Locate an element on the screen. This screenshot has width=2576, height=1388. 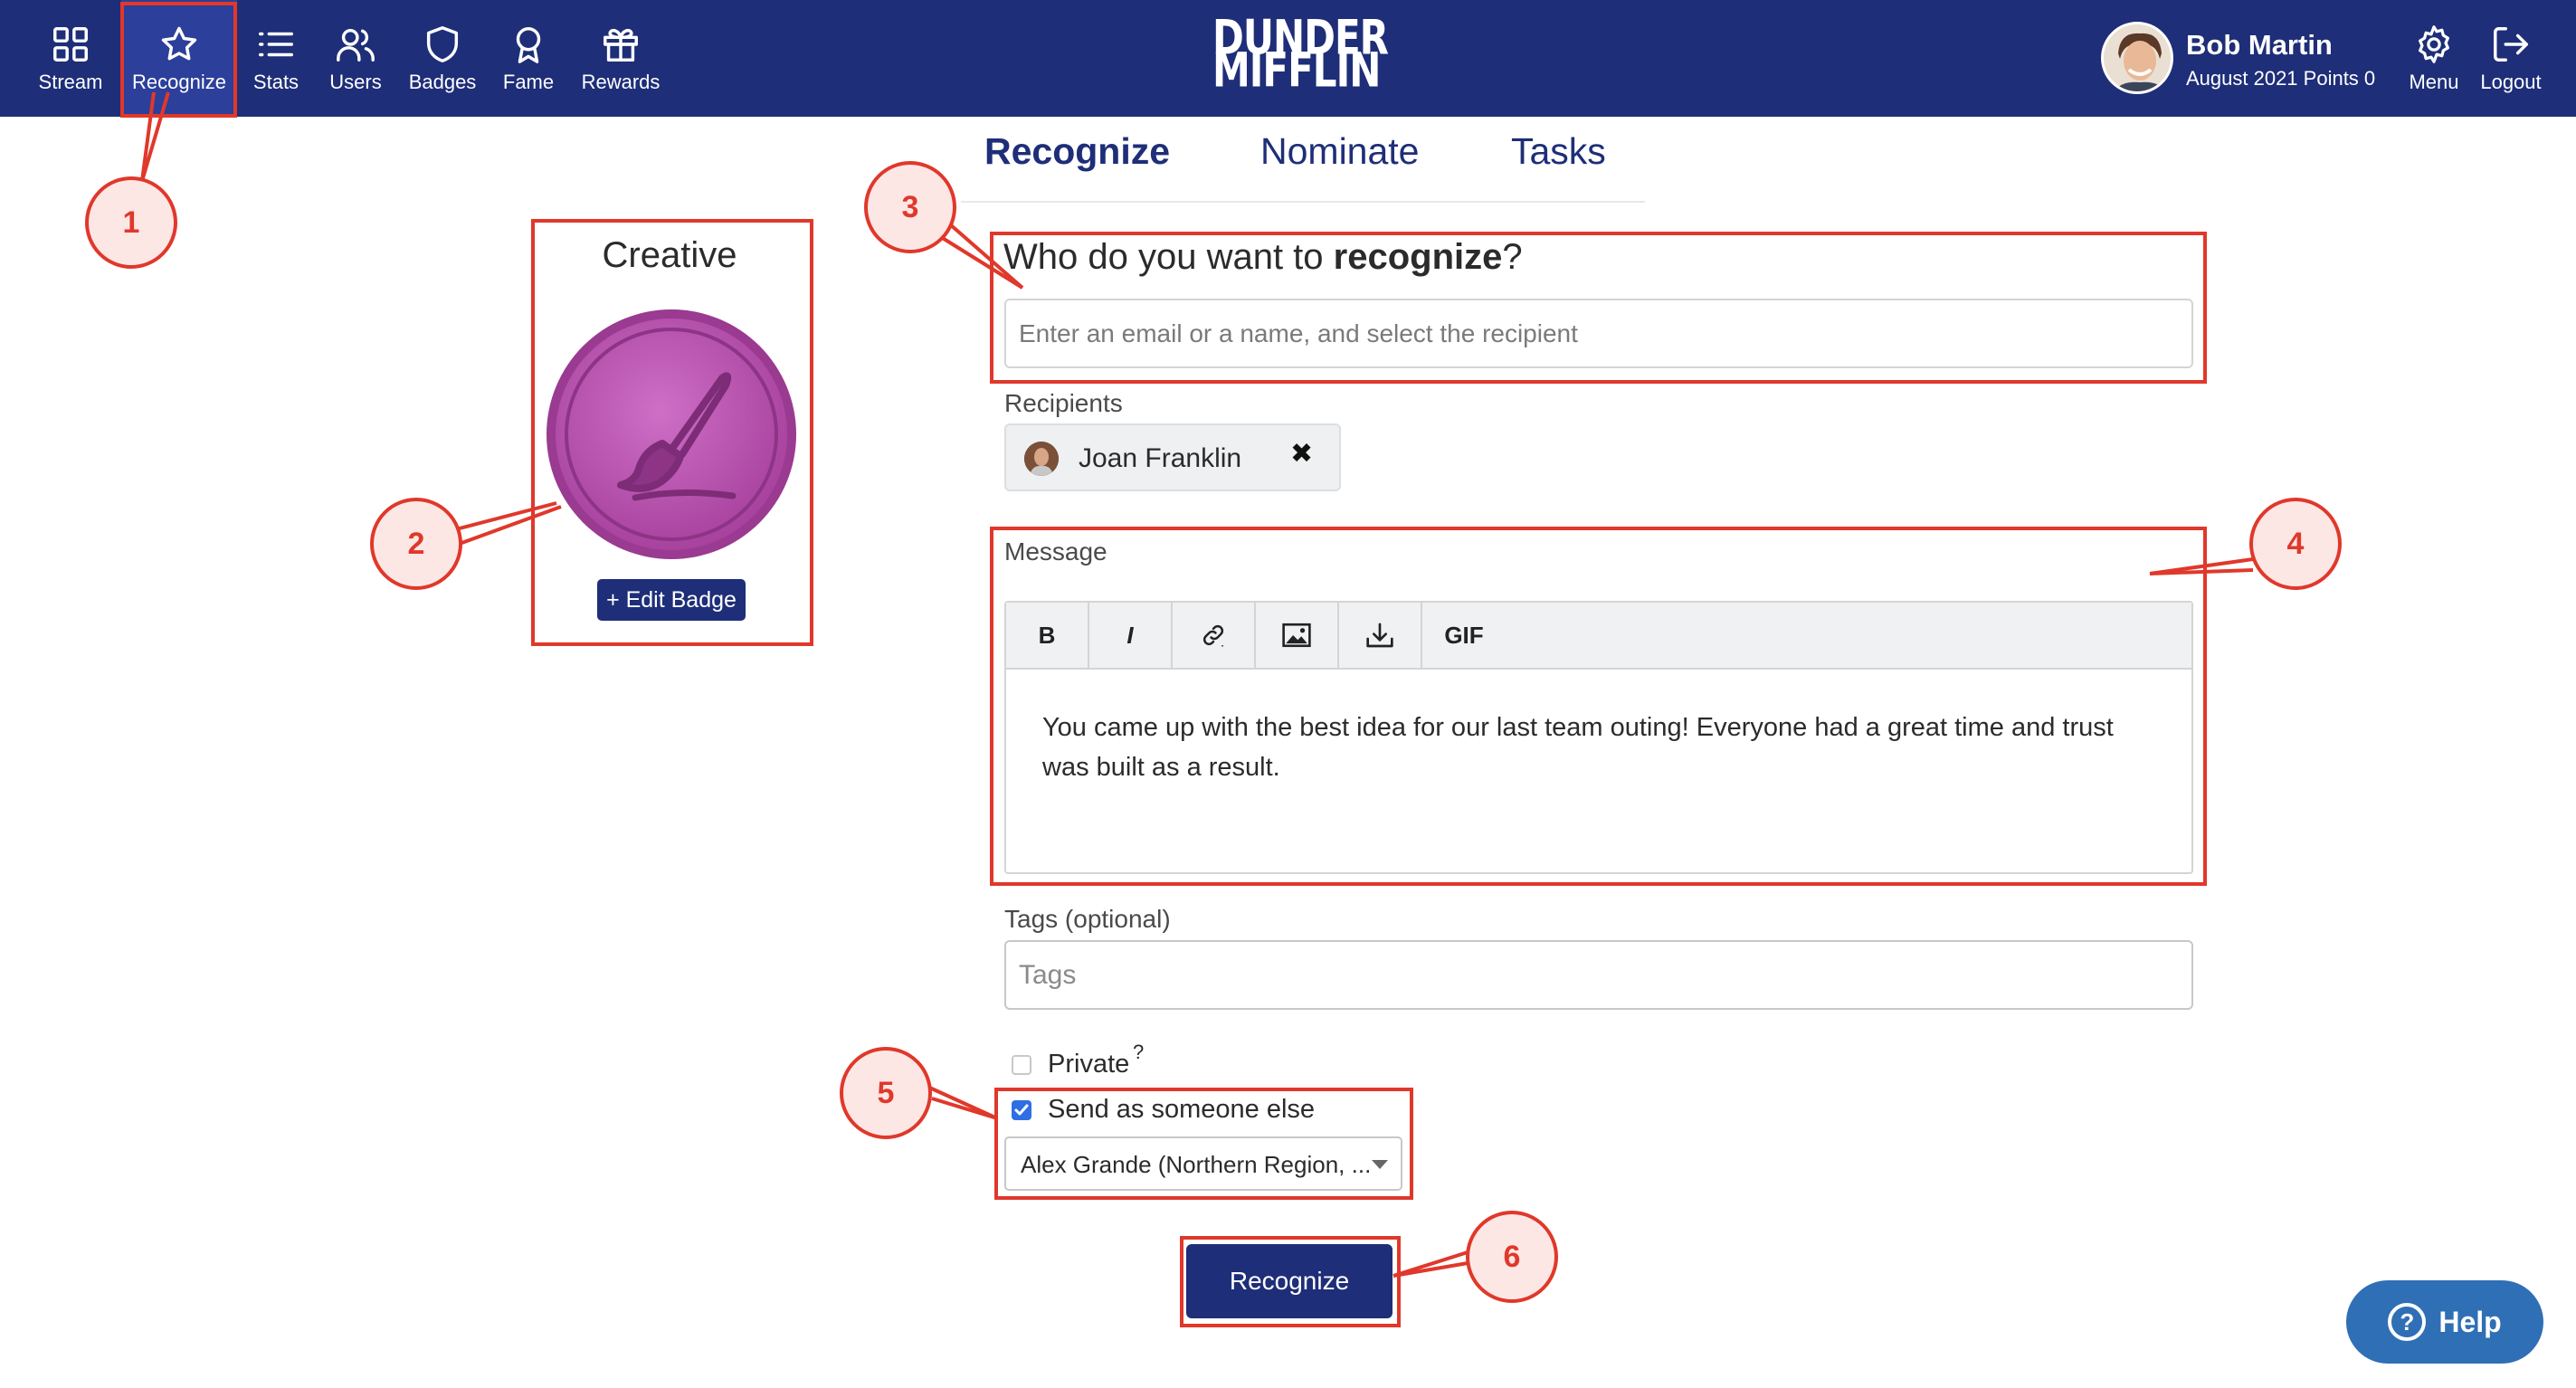
recipients-label: Recipients is located at coordinates (1064, 403).